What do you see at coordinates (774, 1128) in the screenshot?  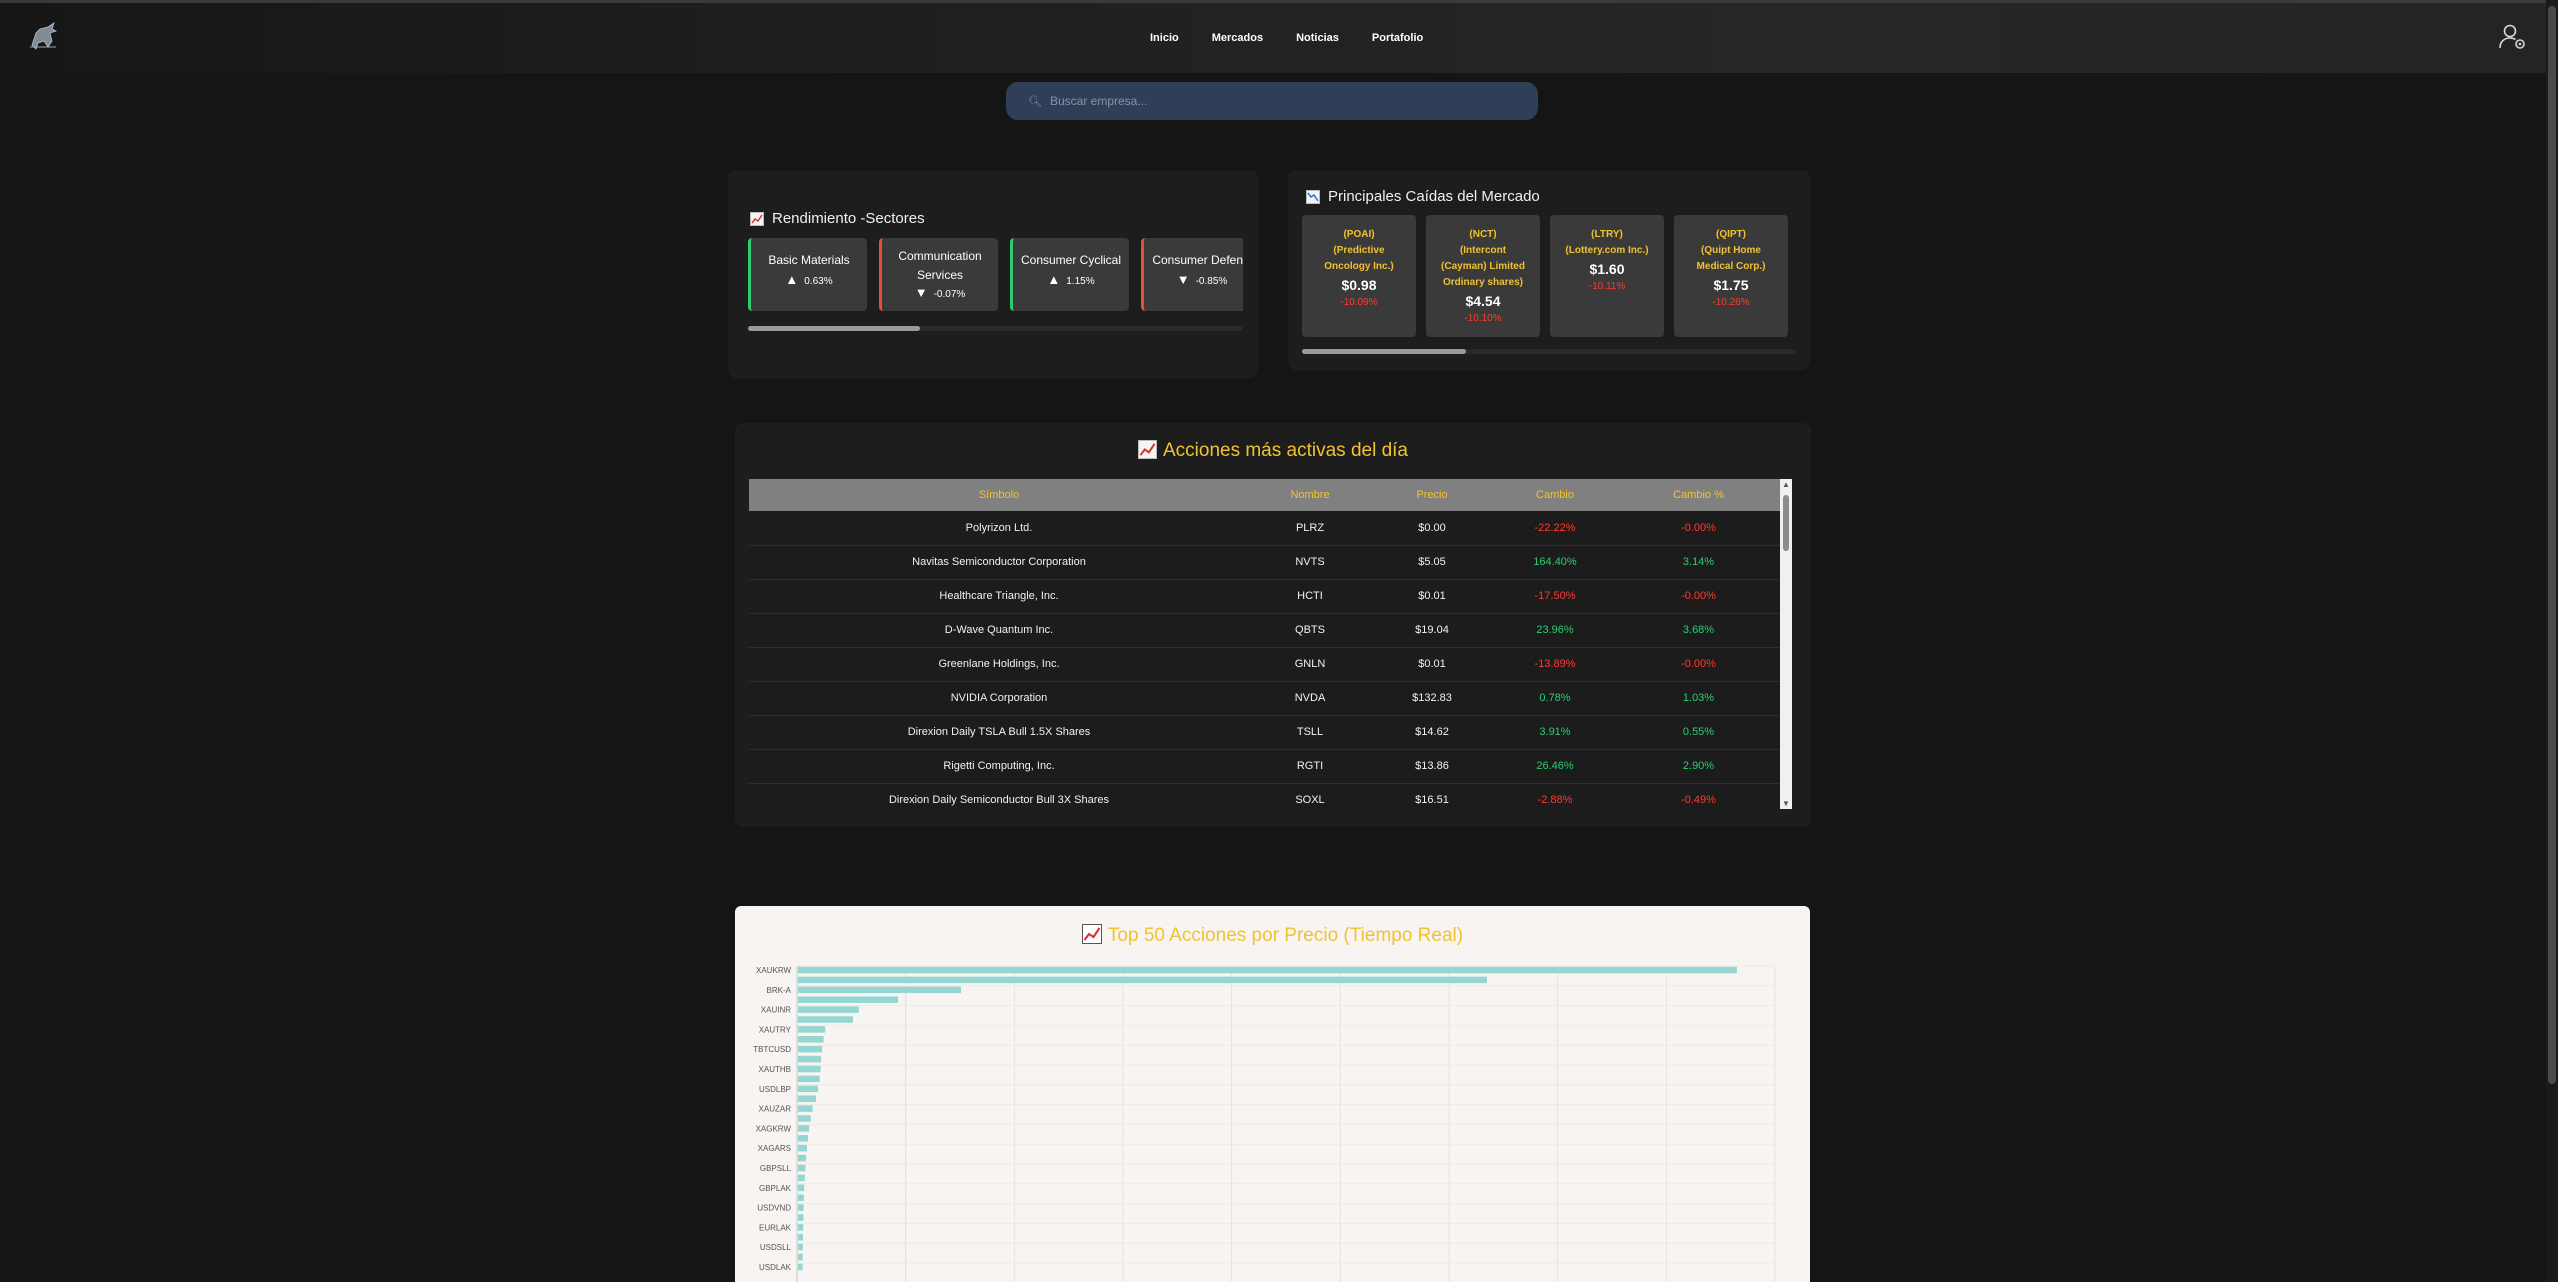 I see `tick-label: XAGKRW` at bounding box center [774, 1128].